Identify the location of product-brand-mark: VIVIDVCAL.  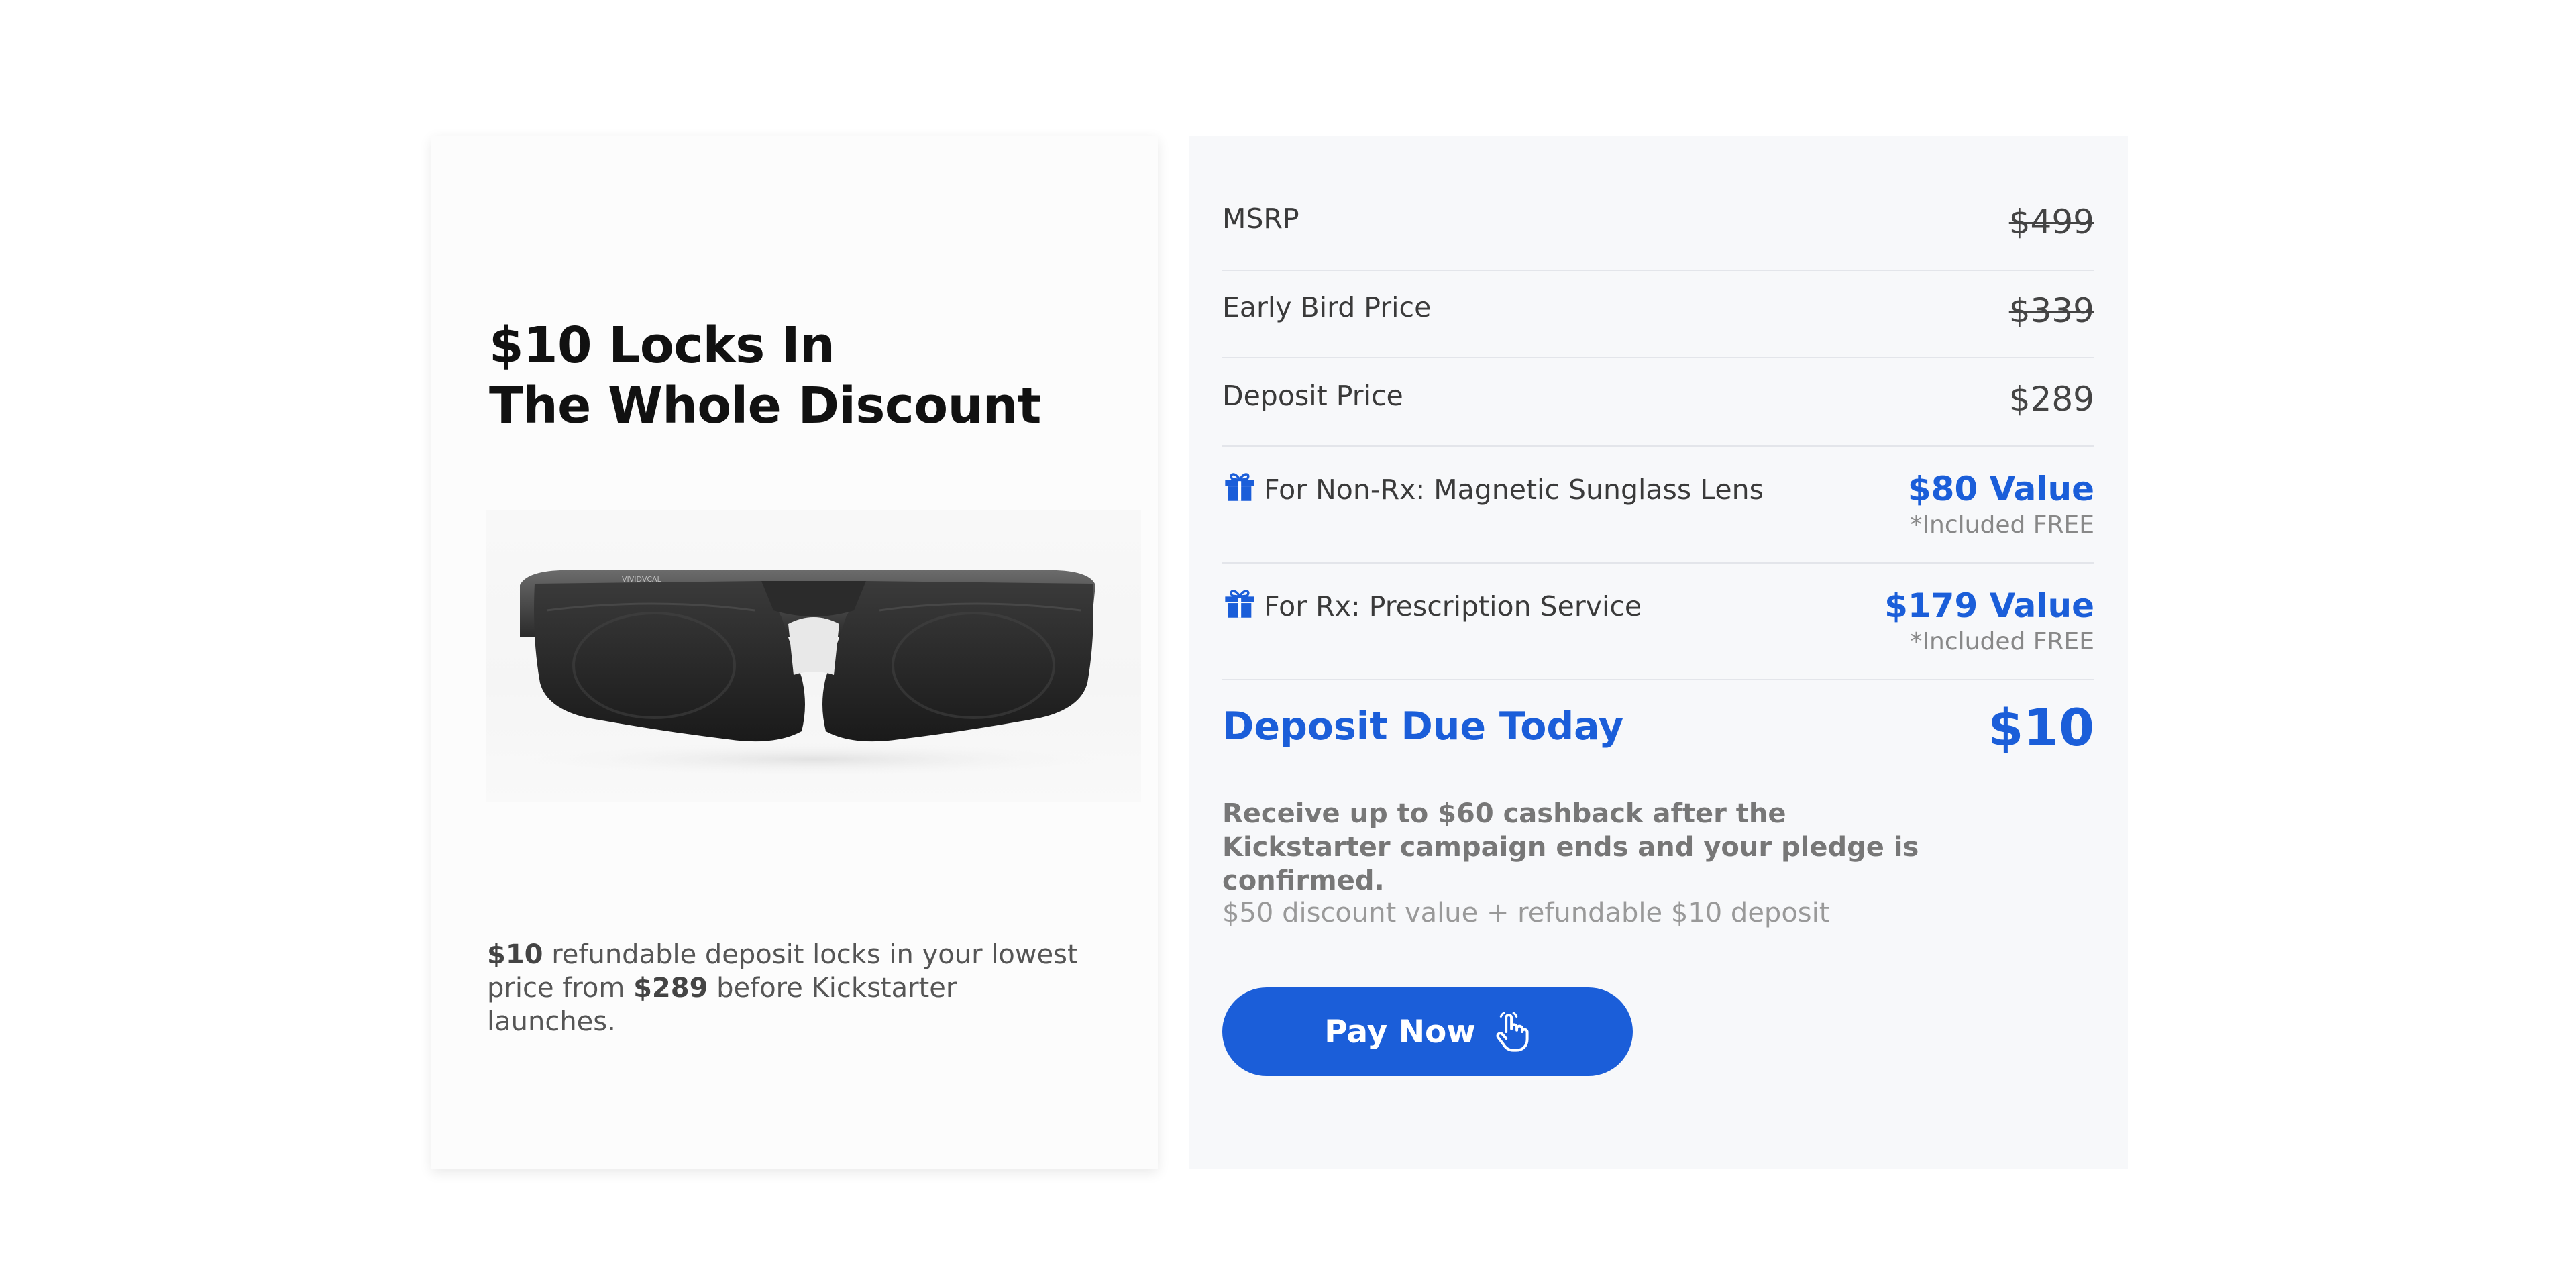
(642, 579).